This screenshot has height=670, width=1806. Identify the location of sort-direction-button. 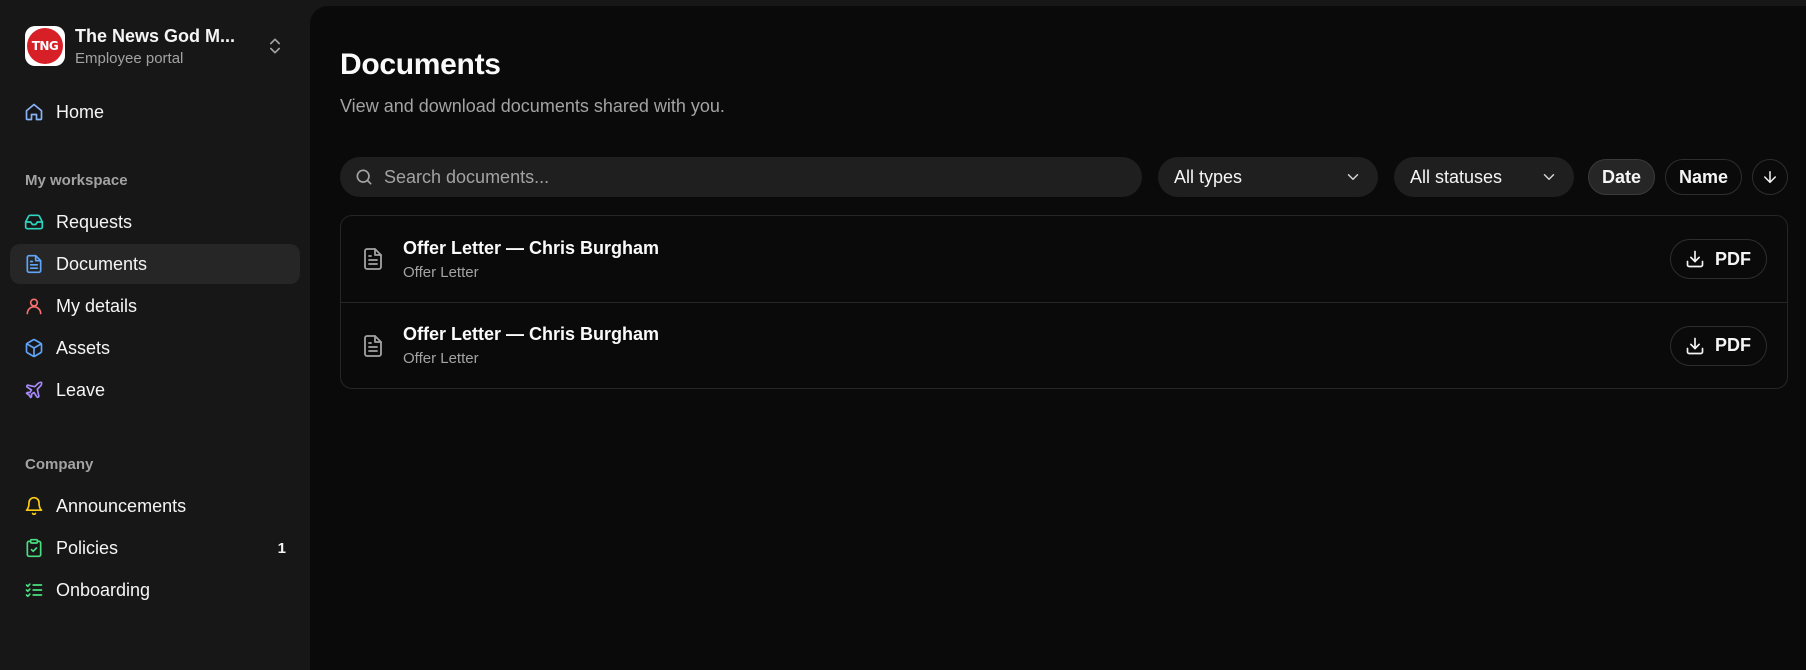
(1770, 177).